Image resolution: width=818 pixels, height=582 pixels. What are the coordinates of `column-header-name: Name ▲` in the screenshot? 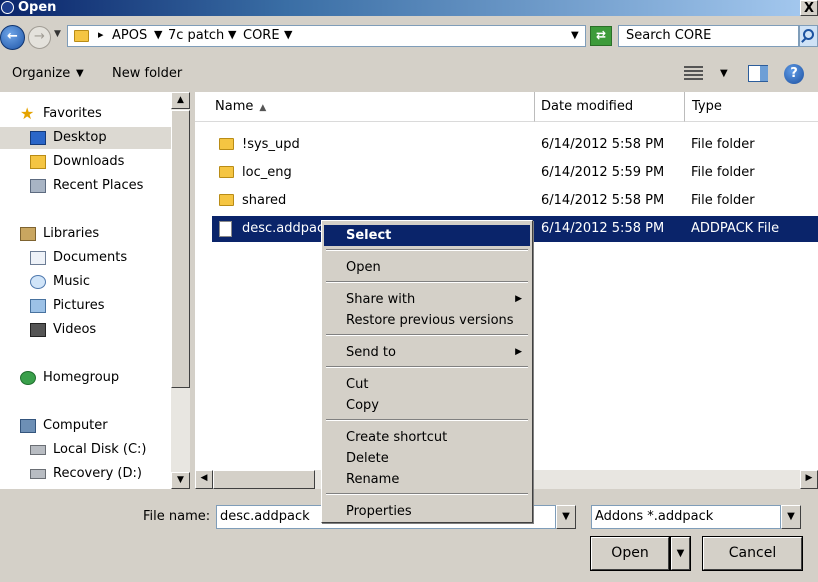 It's located at (365, 107).